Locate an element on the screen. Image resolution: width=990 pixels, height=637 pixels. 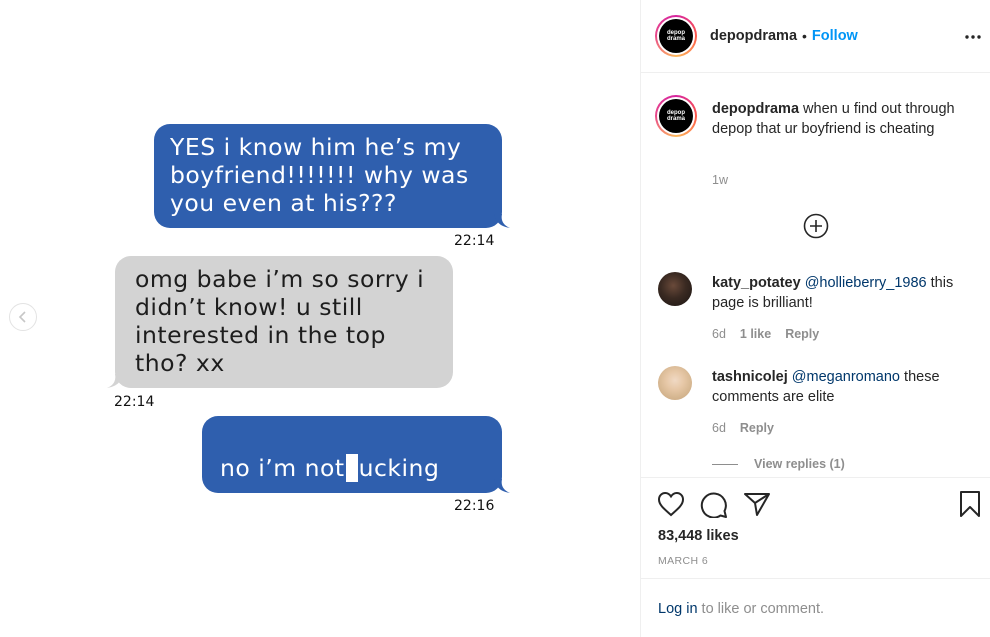
post-date: MARCH 6 is located at coordinates (683, 561).